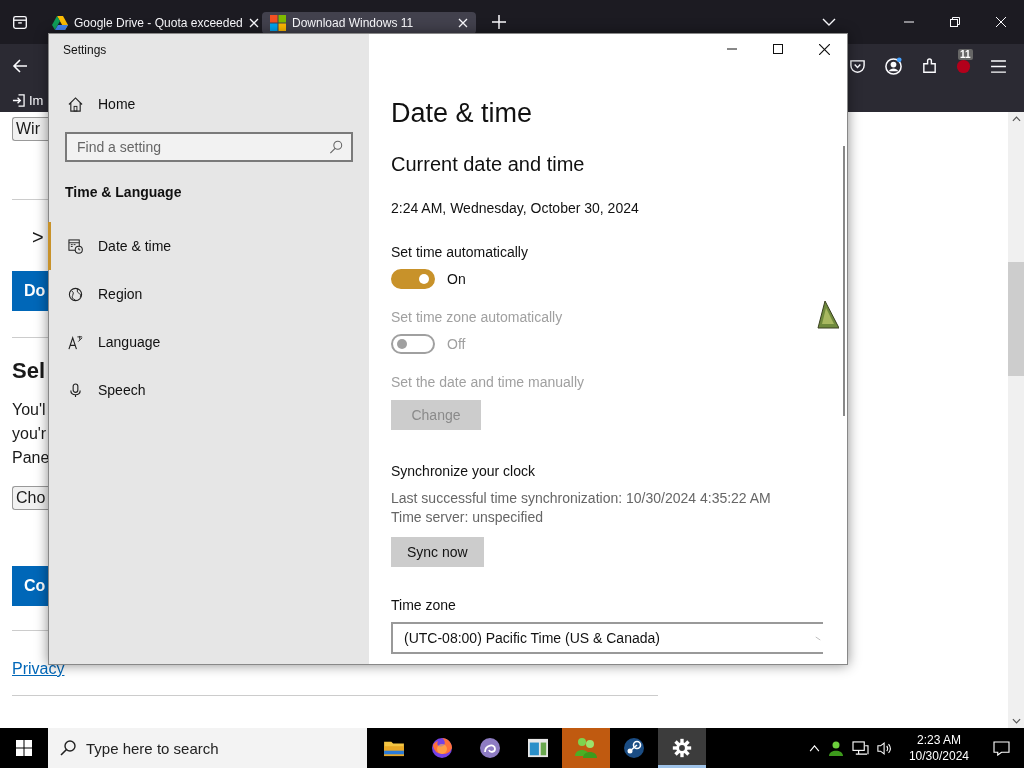  What do you see at coordinates (488, 164) in the screenshot?
I see `section-heading: Current date and time` at bounding box center [488, 164].